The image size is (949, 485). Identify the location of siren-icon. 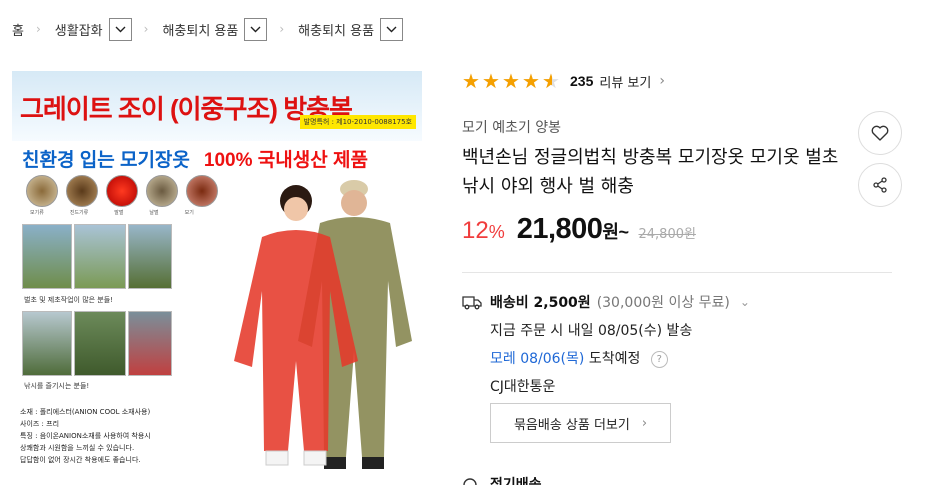
(122, 191).